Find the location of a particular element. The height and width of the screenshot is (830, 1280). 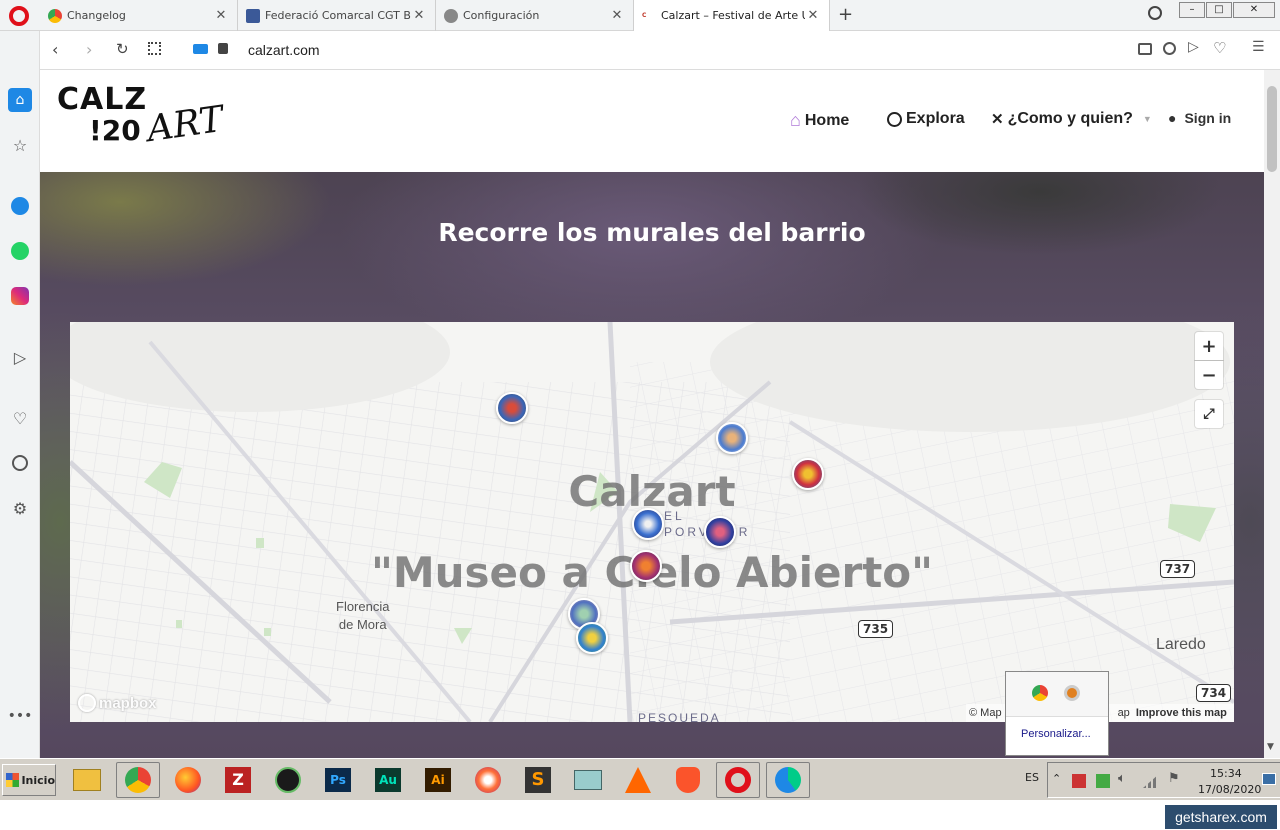

app-popup-icon is located at coordinates (1072, 693).